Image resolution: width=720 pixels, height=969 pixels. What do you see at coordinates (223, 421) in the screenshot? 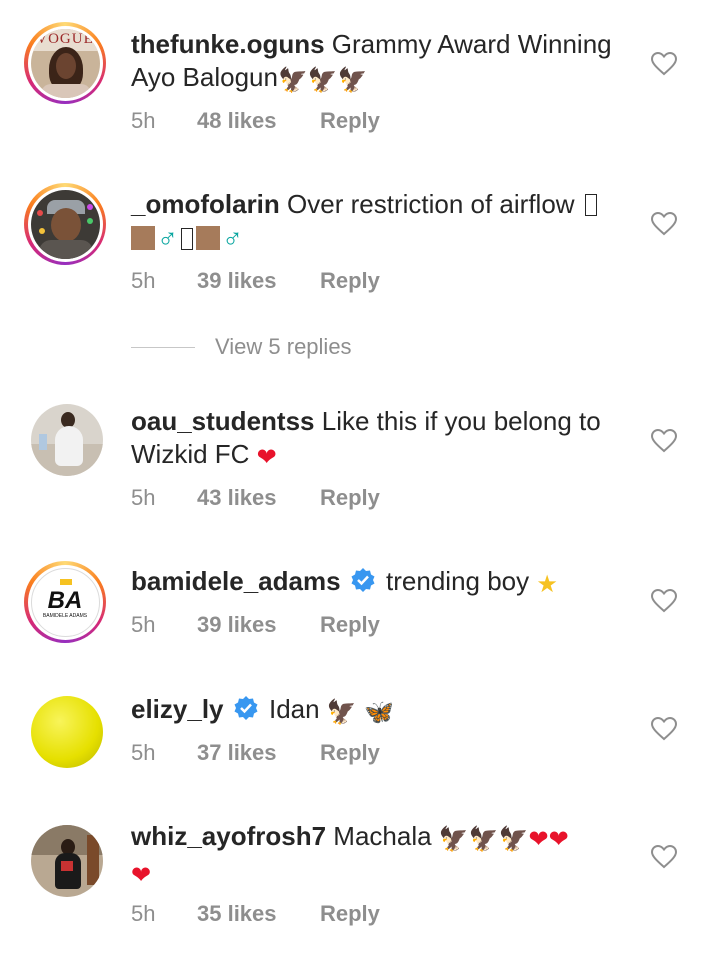
I see `comment-username: oau_studentss` at bounding box center [223, 421].